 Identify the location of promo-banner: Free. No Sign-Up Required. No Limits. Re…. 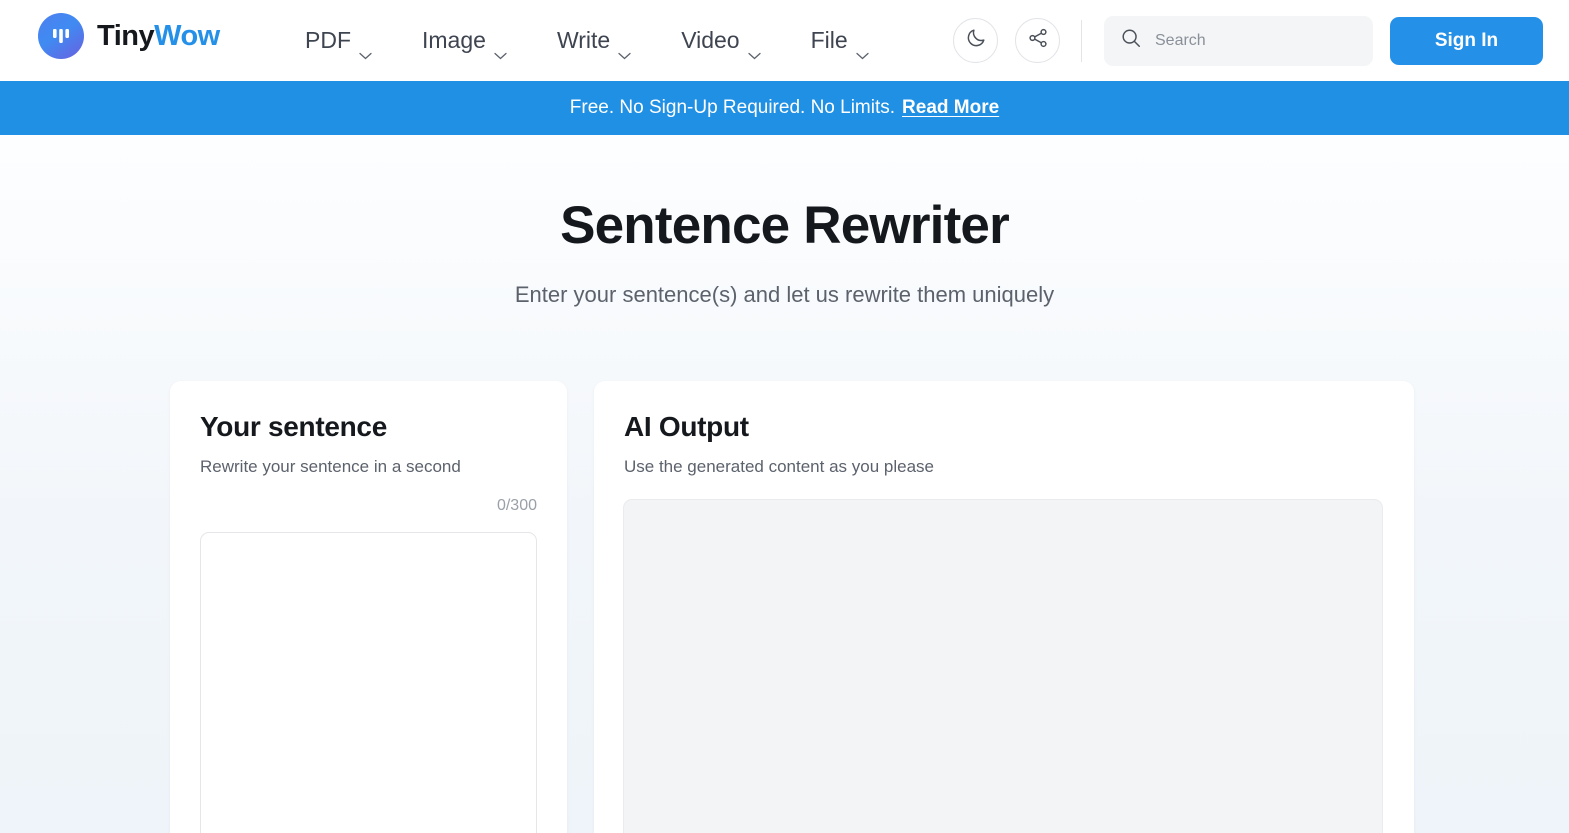
(784, 108).